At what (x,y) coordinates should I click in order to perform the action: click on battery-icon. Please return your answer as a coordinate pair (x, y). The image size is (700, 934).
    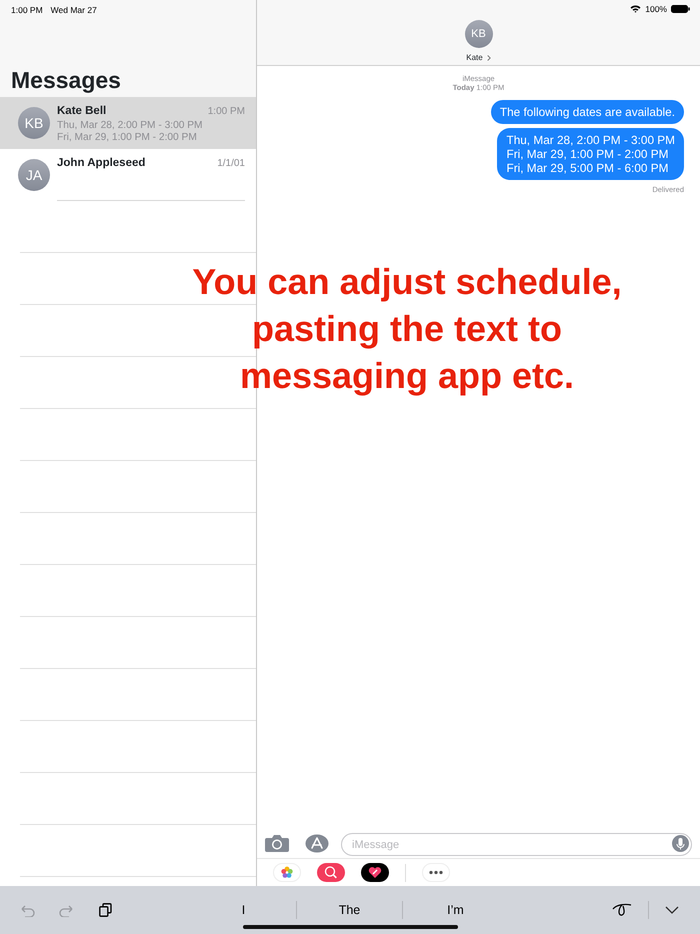
    Looking at the image, I should click on (680, 9).